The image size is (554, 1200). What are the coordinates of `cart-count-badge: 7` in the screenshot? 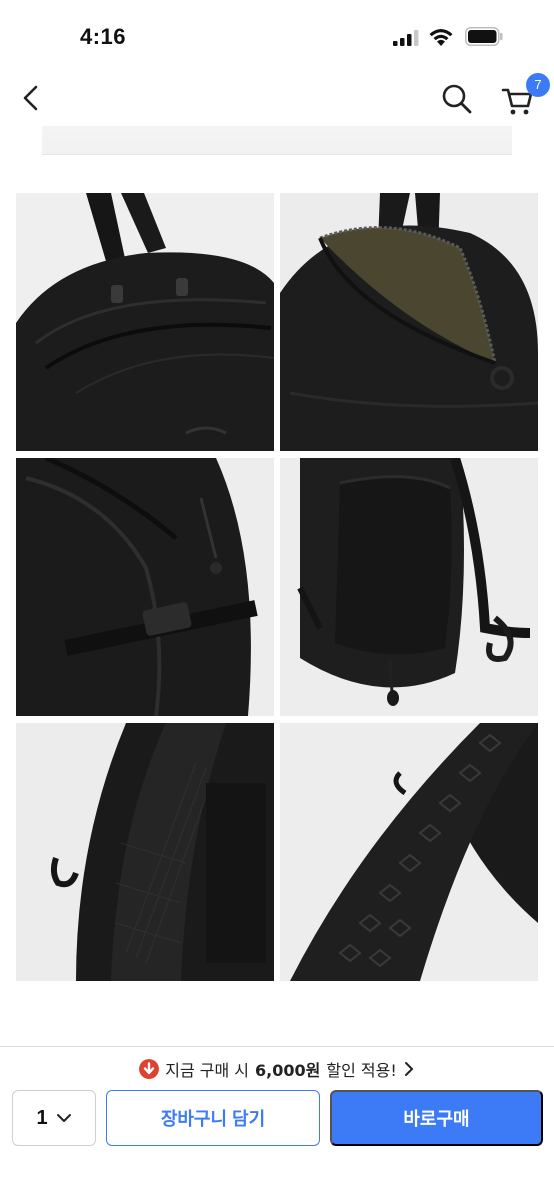 It's located at (538, 85).